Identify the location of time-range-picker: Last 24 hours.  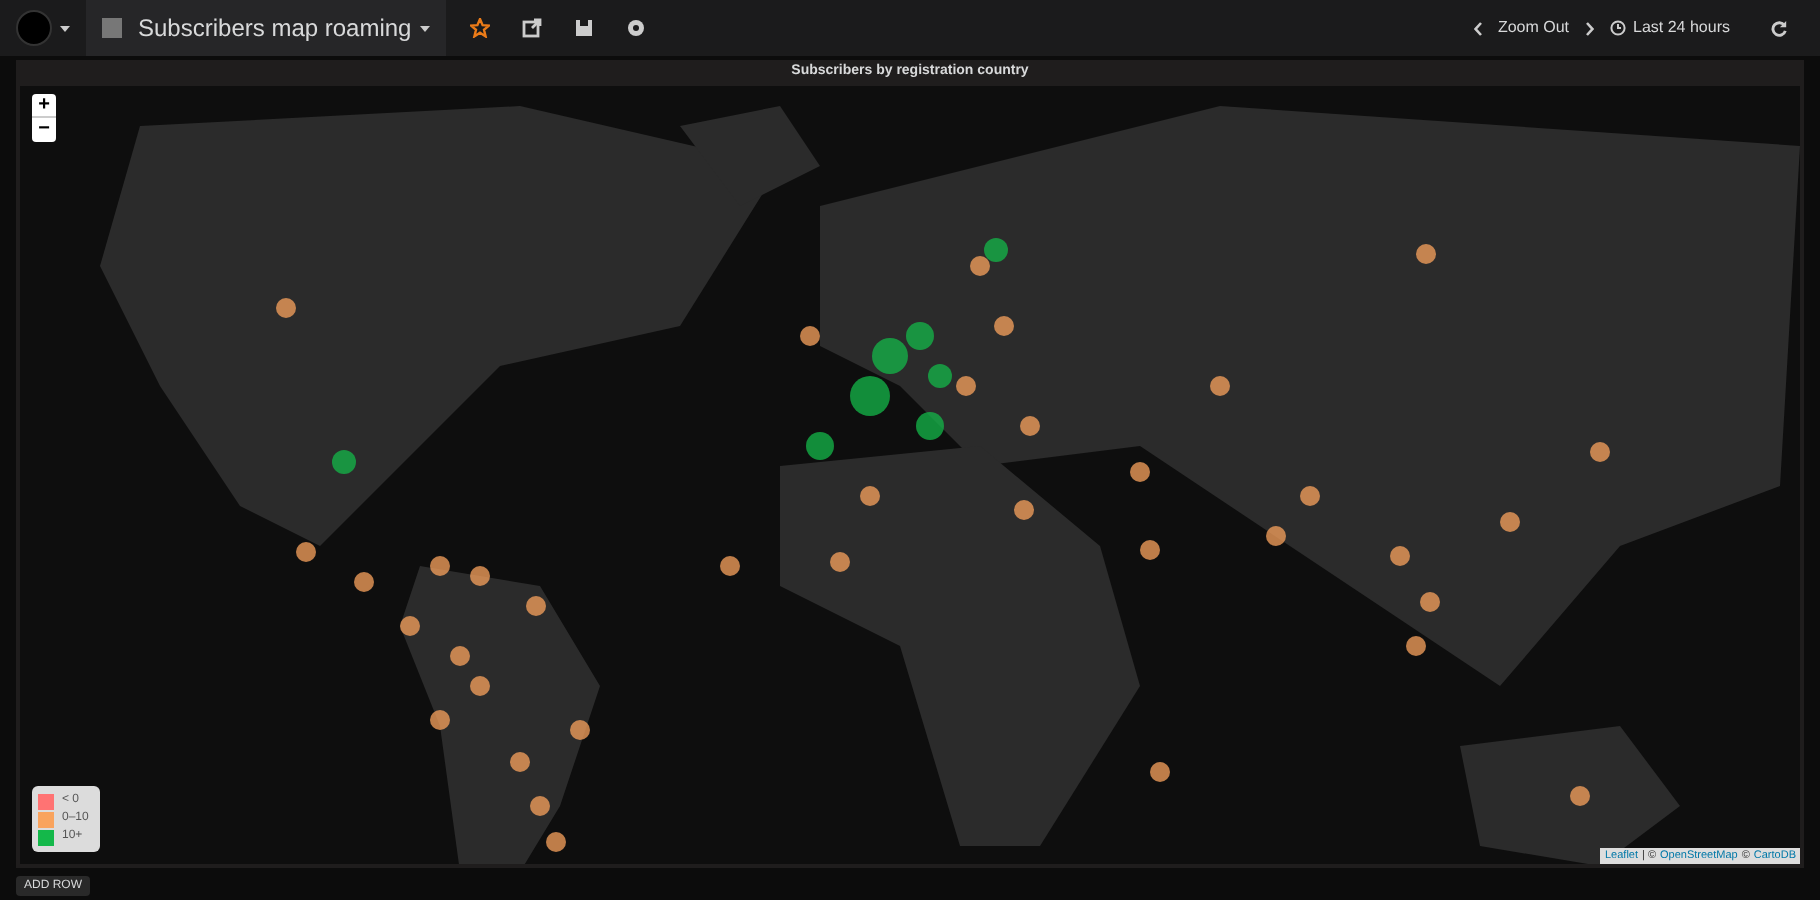
(1681, 28).